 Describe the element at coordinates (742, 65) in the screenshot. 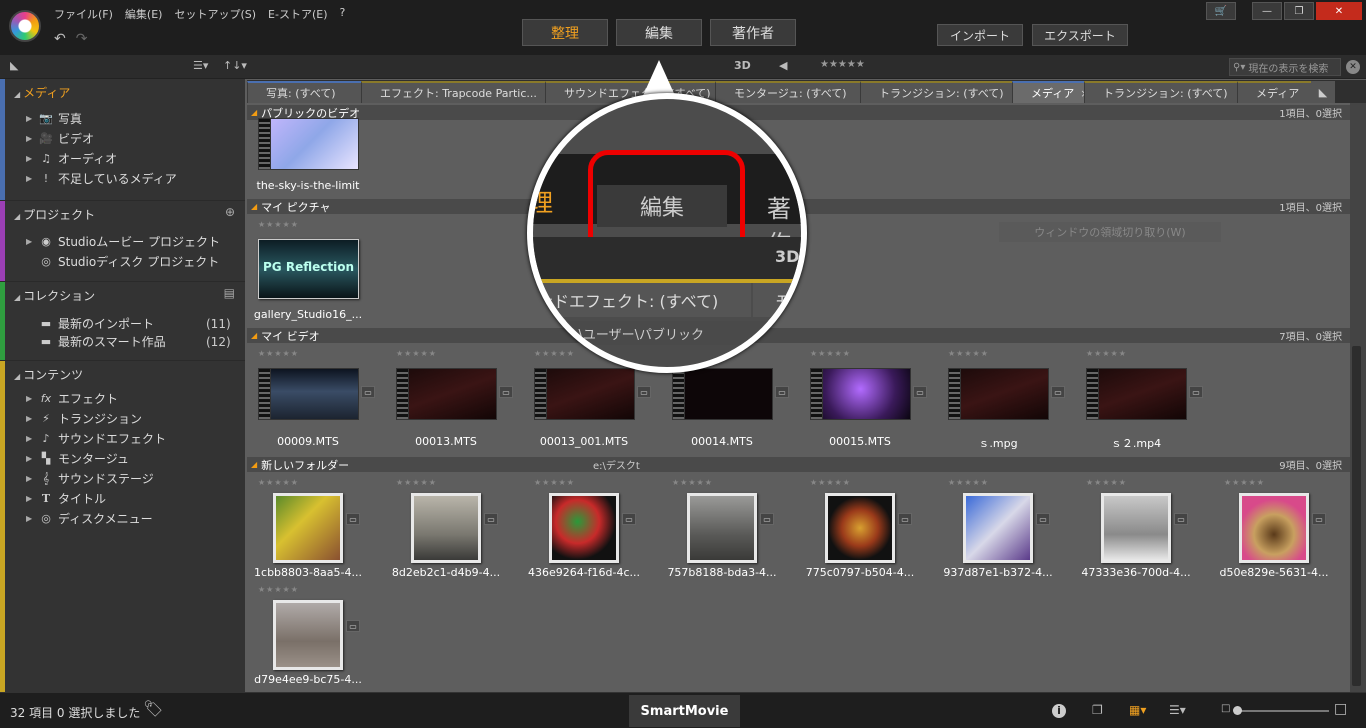

I see `stereo-3d-filter: 3D` at that location.